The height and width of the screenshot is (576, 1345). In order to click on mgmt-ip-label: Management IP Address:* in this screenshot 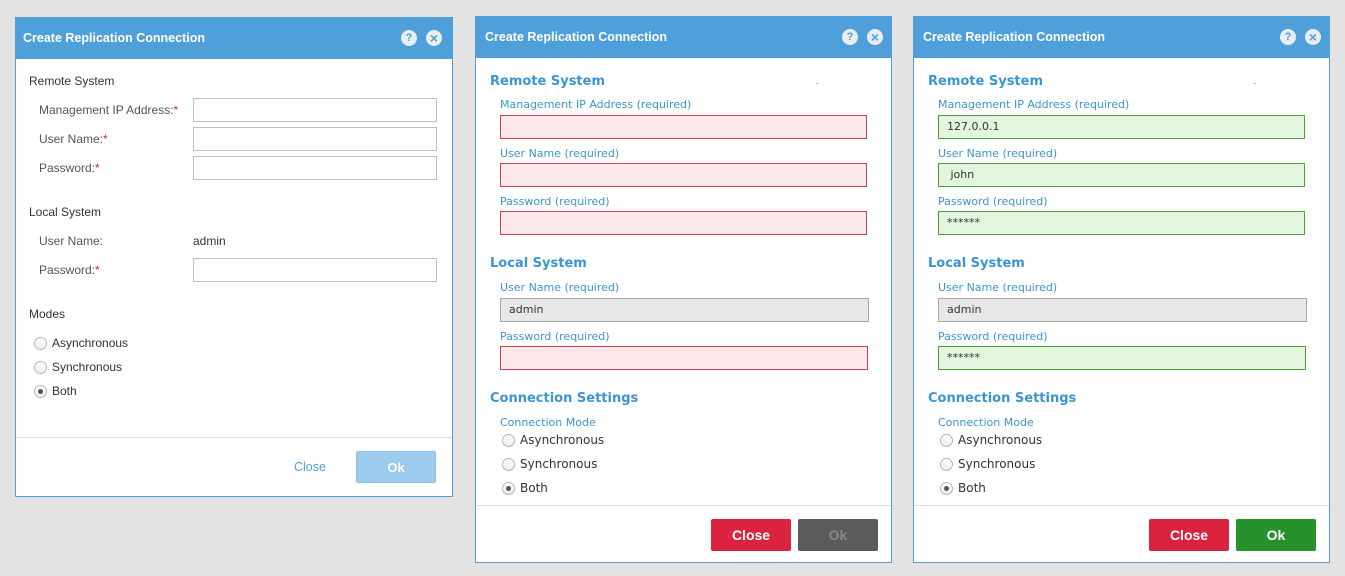, I will do `click(108, 110)`.